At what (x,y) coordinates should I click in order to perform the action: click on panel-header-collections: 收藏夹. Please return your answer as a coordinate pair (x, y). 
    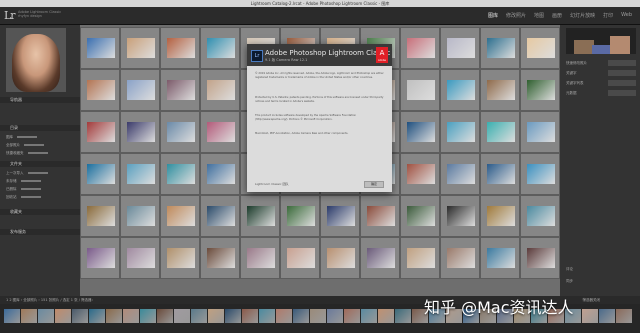
    Looking at the image, I should click on (40, 212).